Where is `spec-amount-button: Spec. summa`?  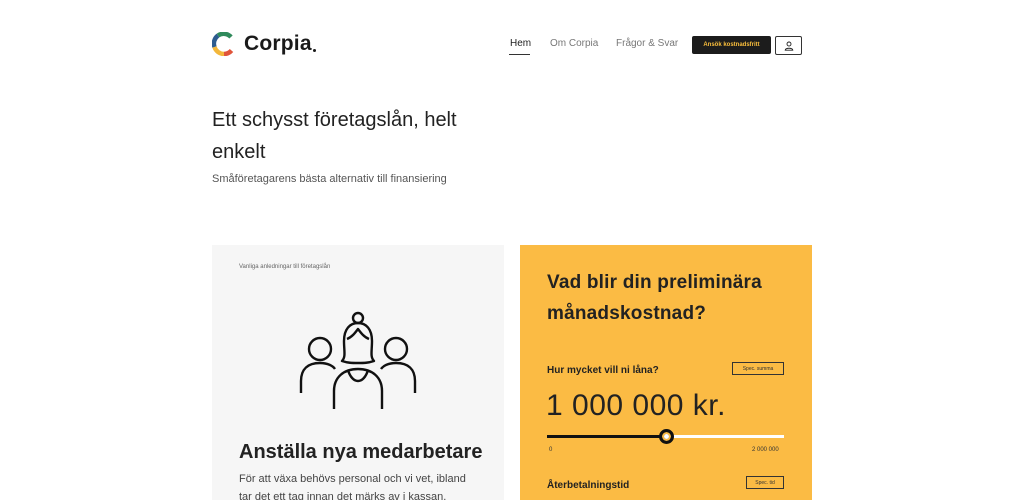
spec-amount-button: Spec. summa is located at coordinates (758, 368).